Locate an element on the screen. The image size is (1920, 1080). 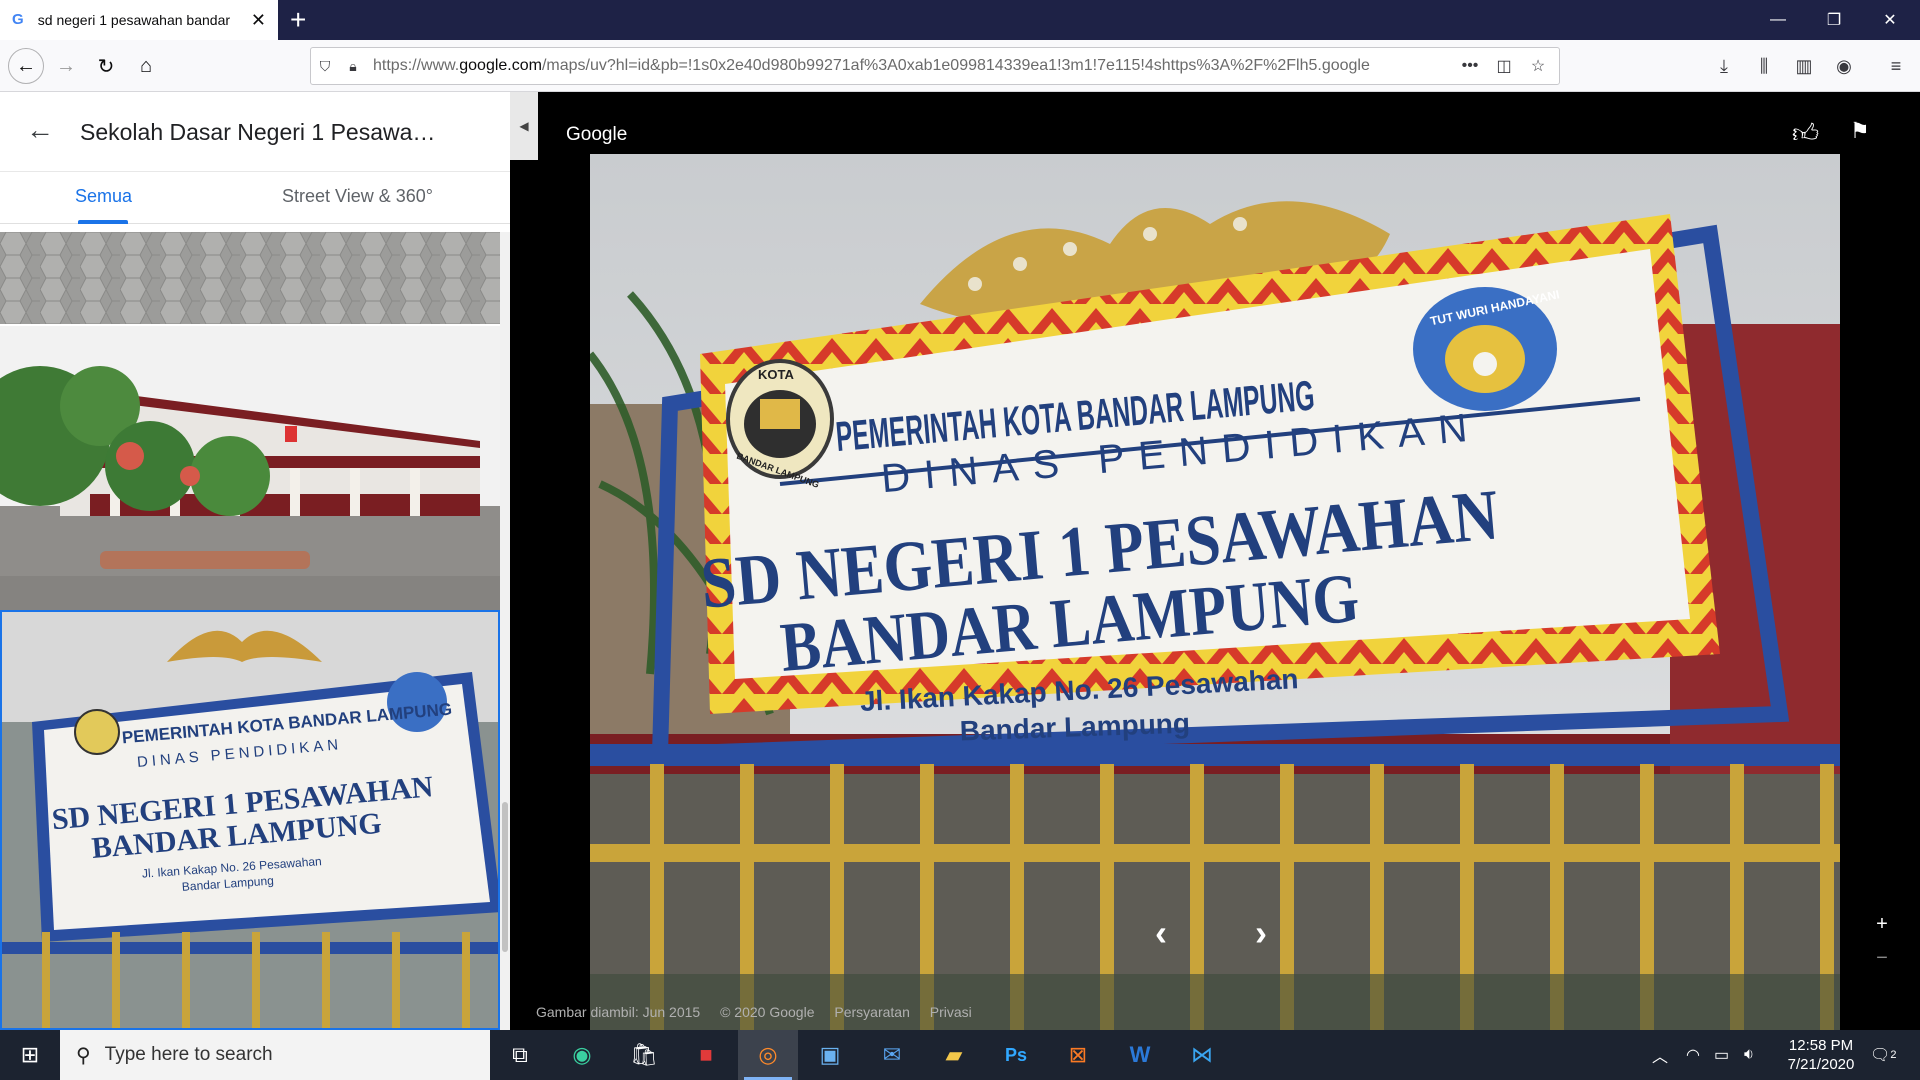
search-icon: ⚲ is located at coordinates (83, 1055).